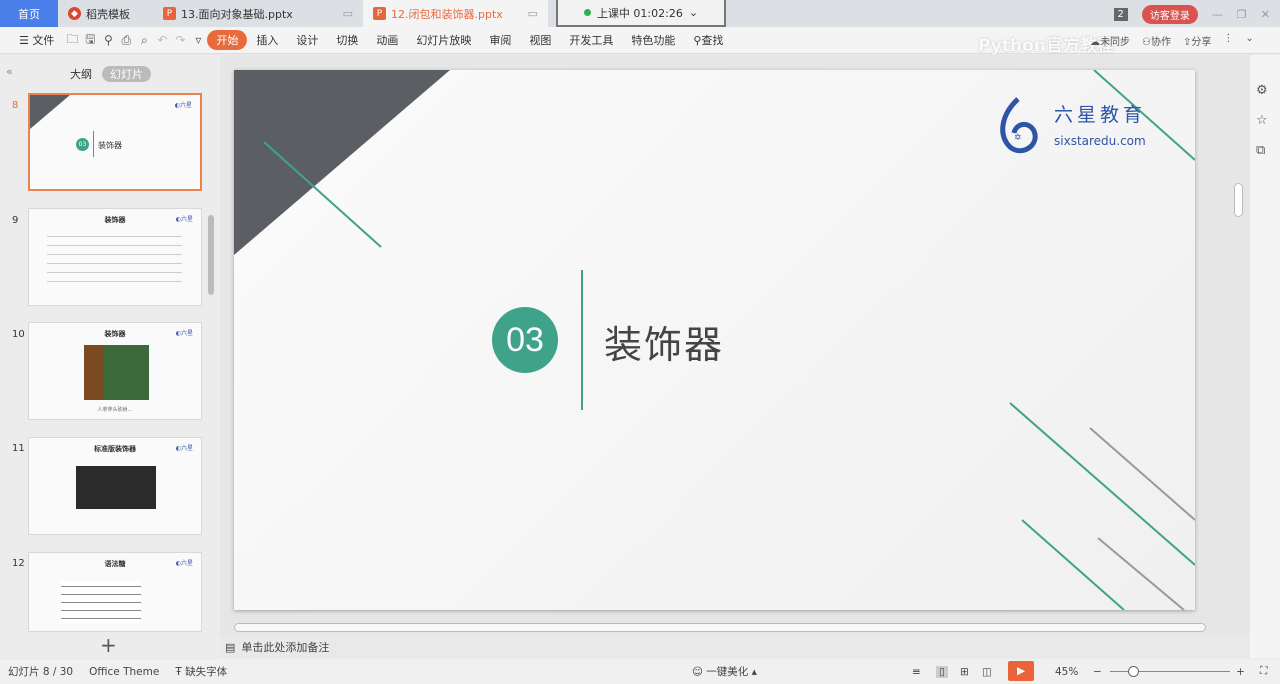  Describe the element at coordinates (1021, 671) in the screenshot. I see `play-slideshow-button: ▶` at that location.